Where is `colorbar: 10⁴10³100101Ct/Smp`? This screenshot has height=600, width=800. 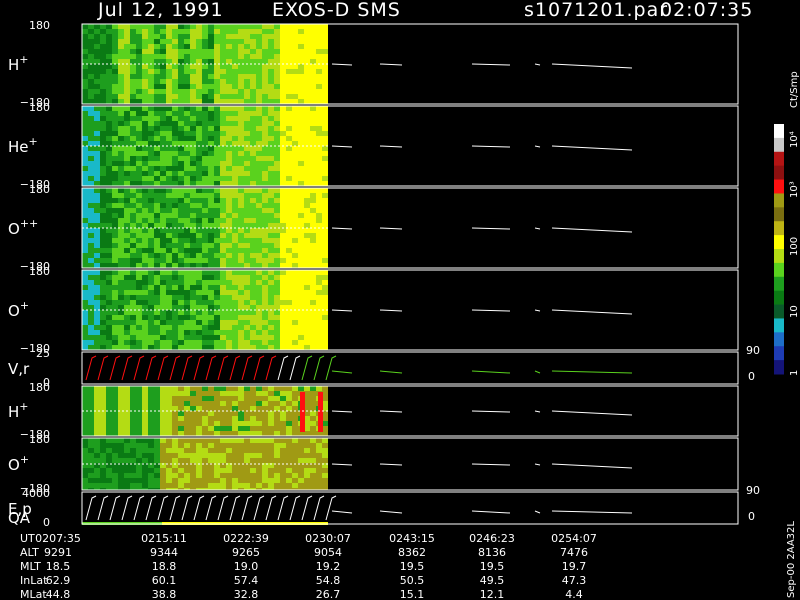
colorbar: 10⁴10³100101Ct/Smp is located at coordinates (787, 223).